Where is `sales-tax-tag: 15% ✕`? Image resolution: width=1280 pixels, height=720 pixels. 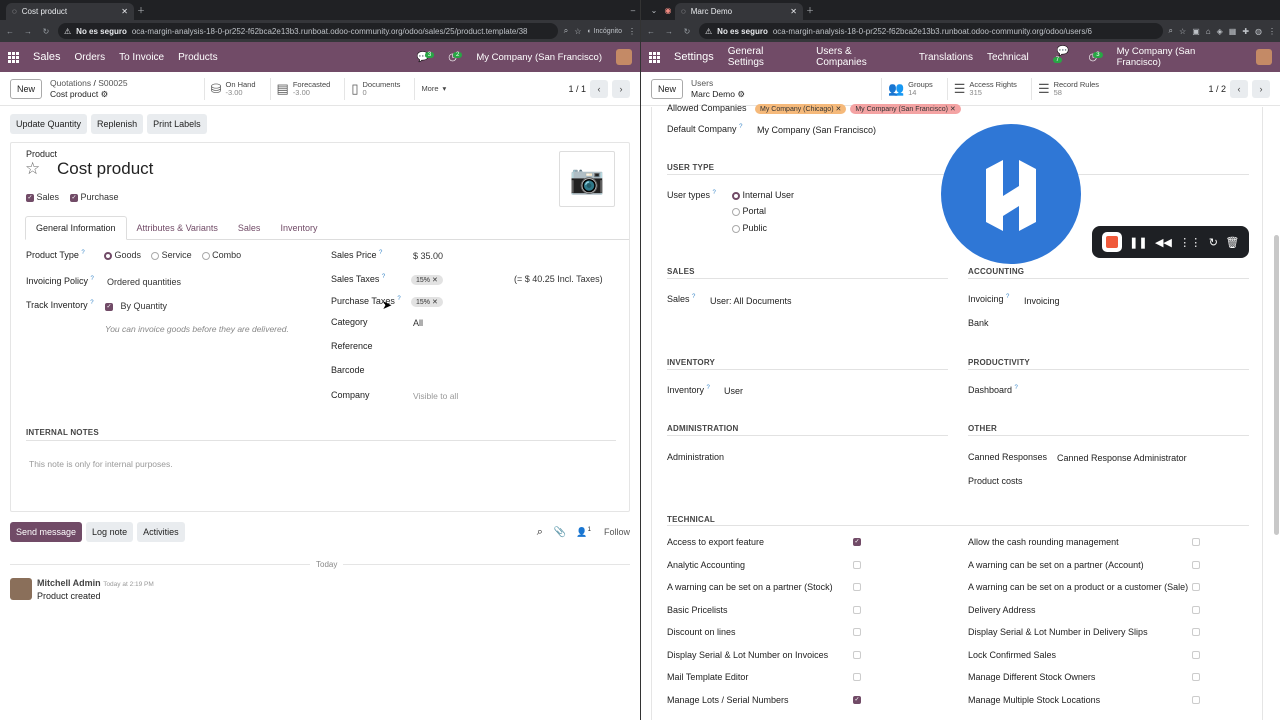 sales-tax-tag: 15% ✕ is located at coordinates (427, 279).